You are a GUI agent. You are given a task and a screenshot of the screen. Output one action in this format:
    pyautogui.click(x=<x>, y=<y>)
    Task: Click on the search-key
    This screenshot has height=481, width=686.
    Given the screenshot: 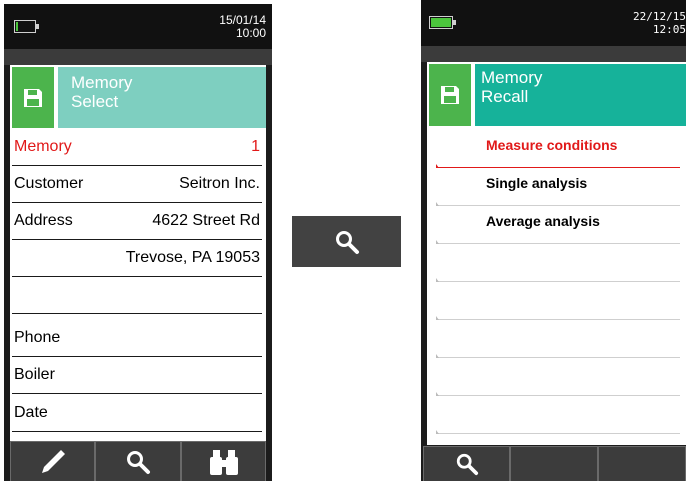 What is the action you would take?
    pyautogui.click(x=346, y=241)
    